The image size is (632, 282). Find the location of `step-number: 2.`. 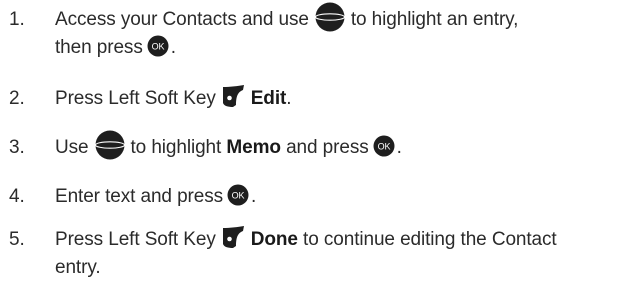

step-number: 2. is located at coordinates (17, 98).